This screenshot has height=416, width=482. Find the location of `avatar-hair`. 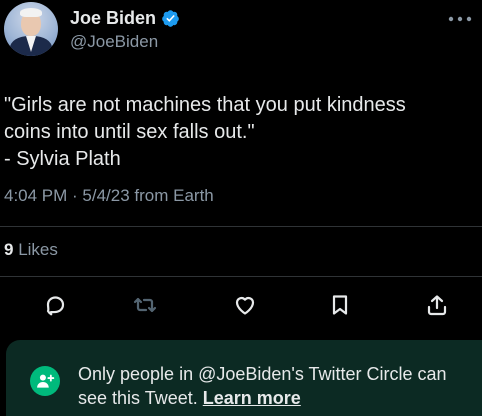

avatar-hair is located at coordinates (31, 12).